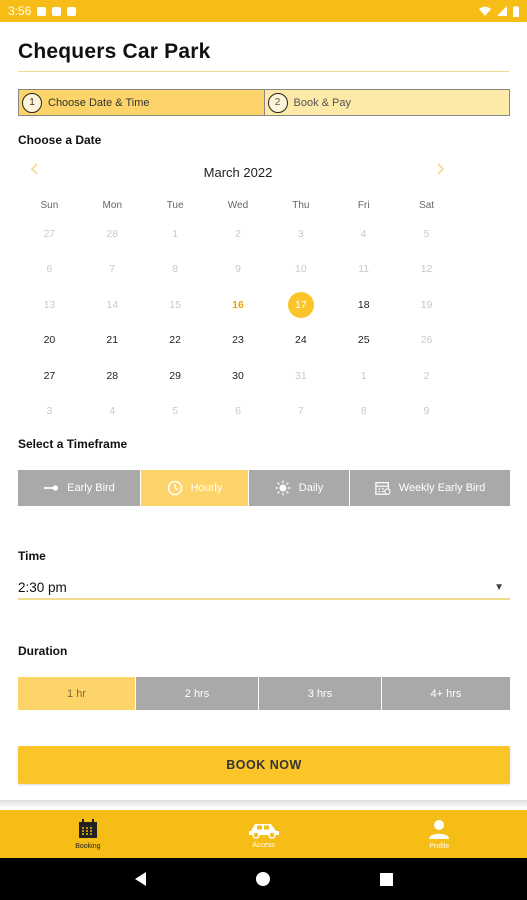  I want to click on status-time: 3:56, so click(20, 11).